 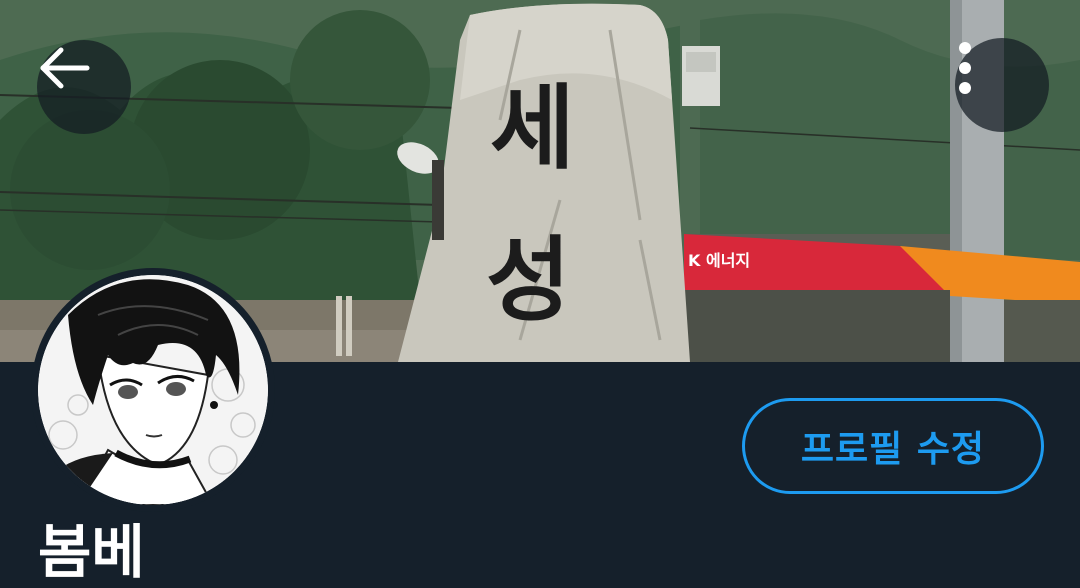 I want to click on edit-profile-button: 프로필 수정, so click(x=893, y=446).